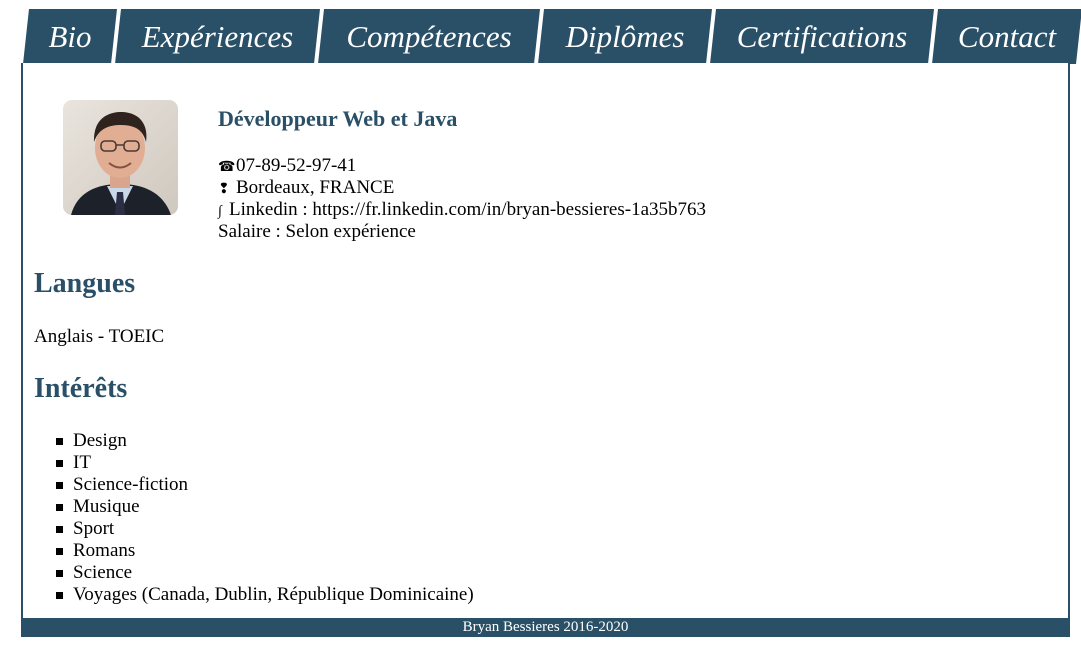 The width and height of the screenshot is (1081, 648). I want to click on list-item: Design, so click(254, 441).